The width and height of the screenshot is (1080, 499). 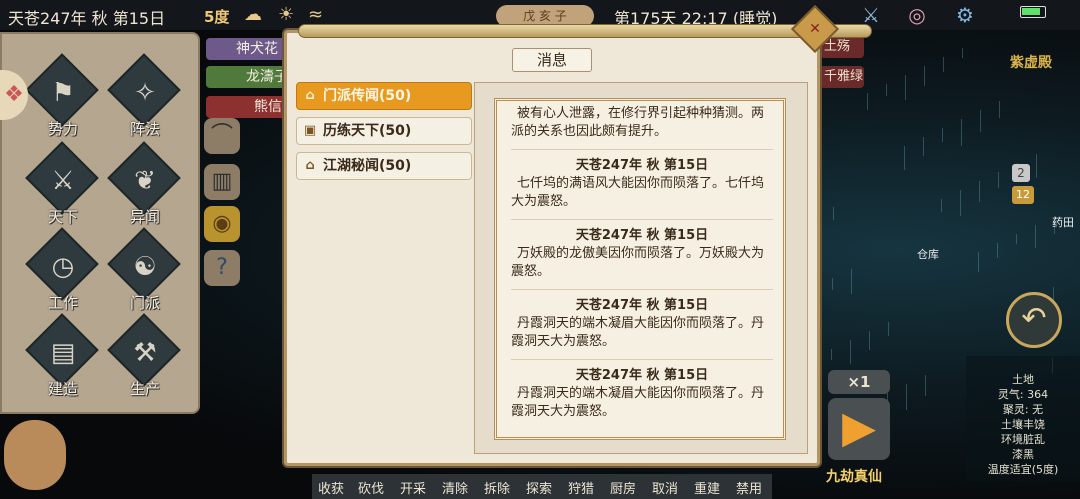 What do you see at coordinates (62, 129) in the screenshot?
I see `skill-label: 势力` at bounding box center [62, 129].